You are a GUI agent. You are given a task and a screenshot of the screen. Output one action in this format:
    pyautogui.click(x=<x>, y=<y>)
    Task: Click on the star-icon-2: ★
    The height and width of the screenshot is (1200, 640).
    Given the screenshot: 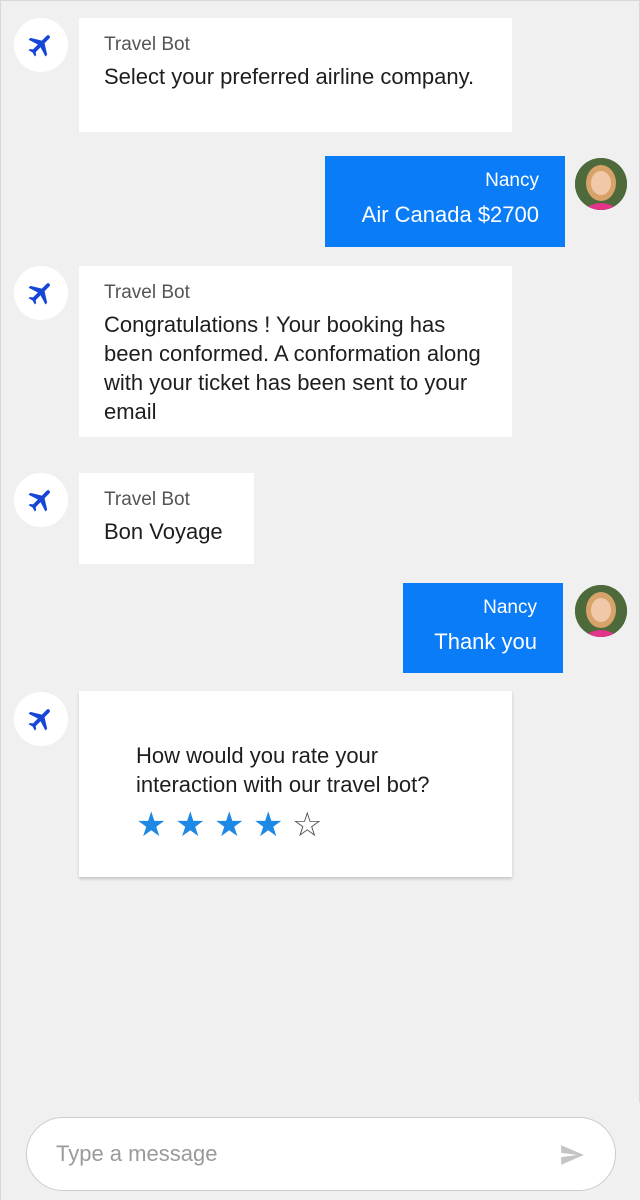 What is the action you would take?
    pyautogui.click(x=193, y=825)
    